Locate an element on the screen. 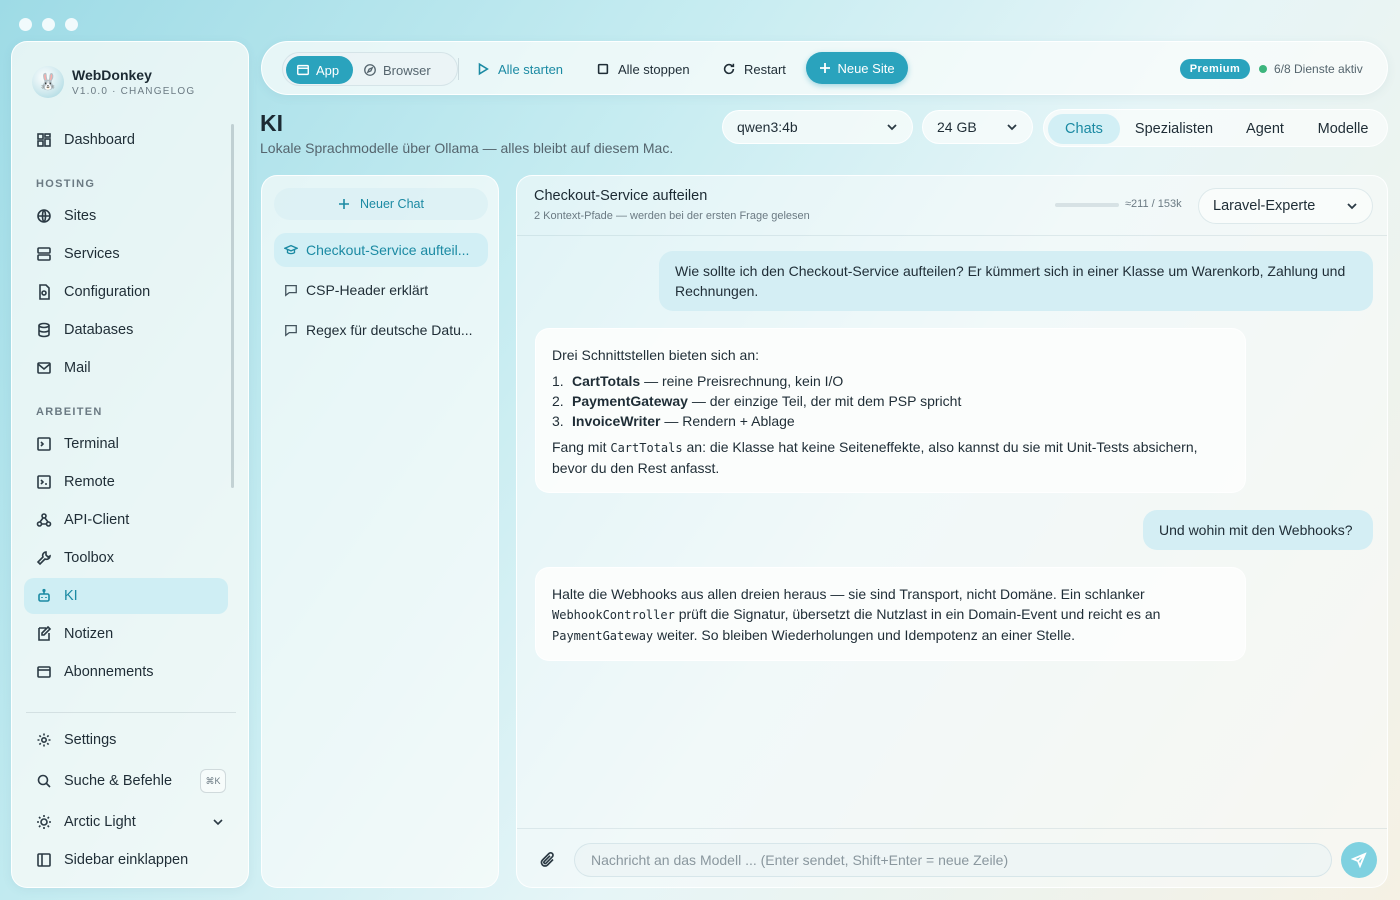 The image size is (1400, 900). chevron-down-icon is located at coordinates (892, 127).